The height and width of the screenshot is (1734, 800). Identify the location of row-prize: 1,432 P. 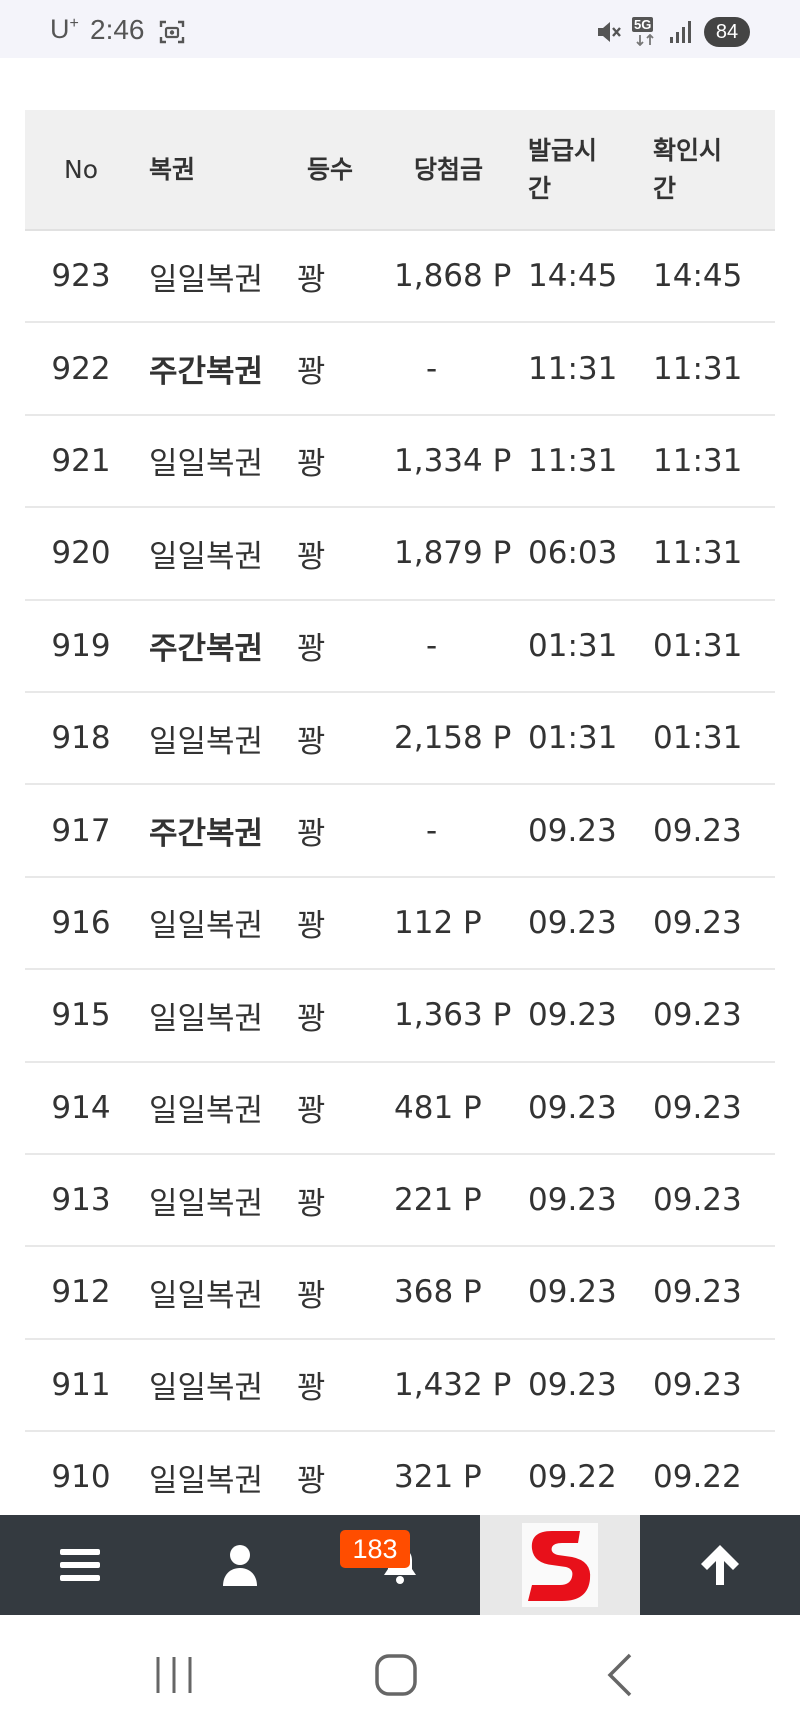
(453, 1384).